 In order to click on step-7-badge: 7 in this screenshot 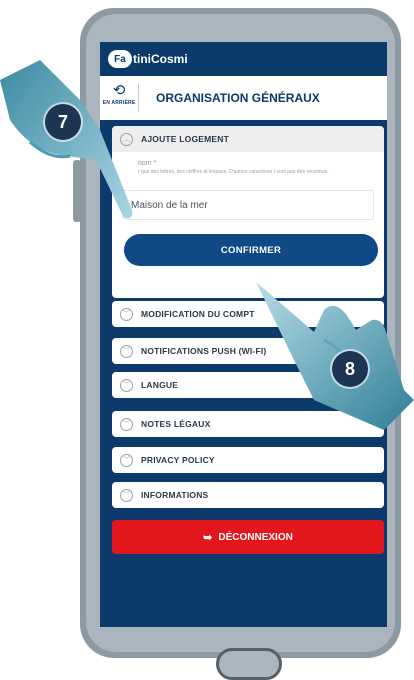, I will do `click(63, 122)`.